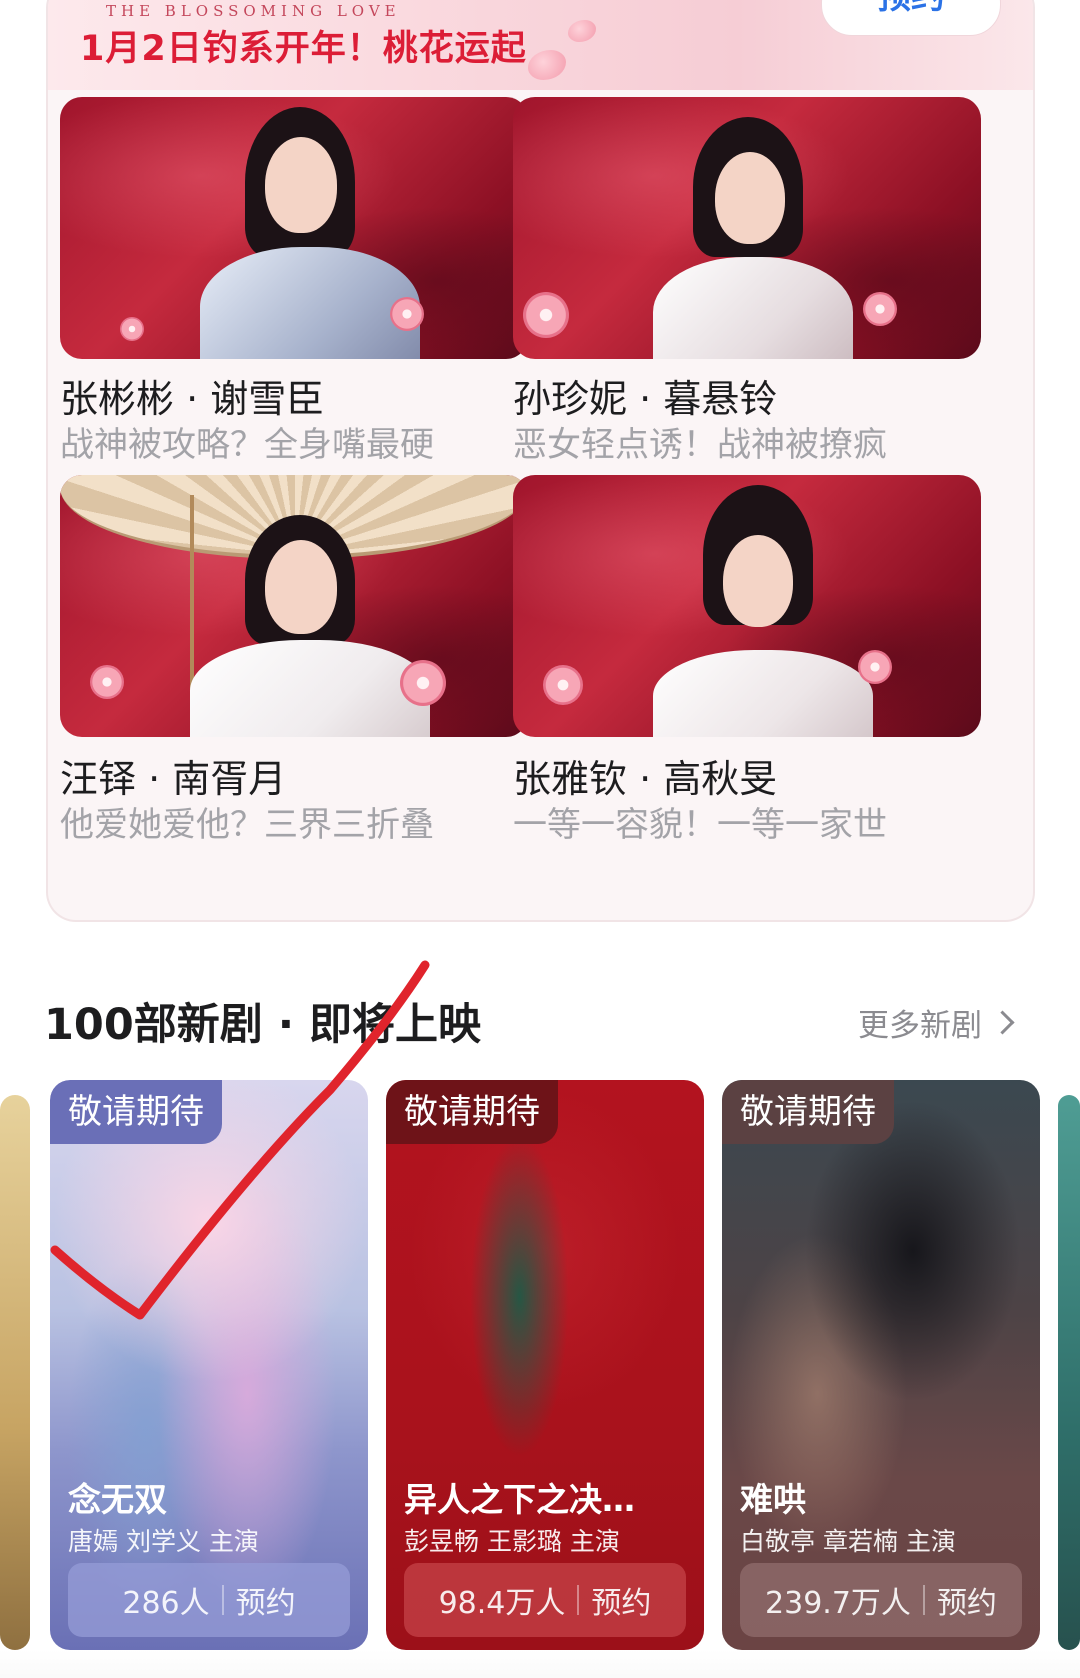 The height and width of the screenshot is (1678, 1080). I want to click on cast-tagline: 恶女轻点诱！战神被撩疯, so click(700, 445).